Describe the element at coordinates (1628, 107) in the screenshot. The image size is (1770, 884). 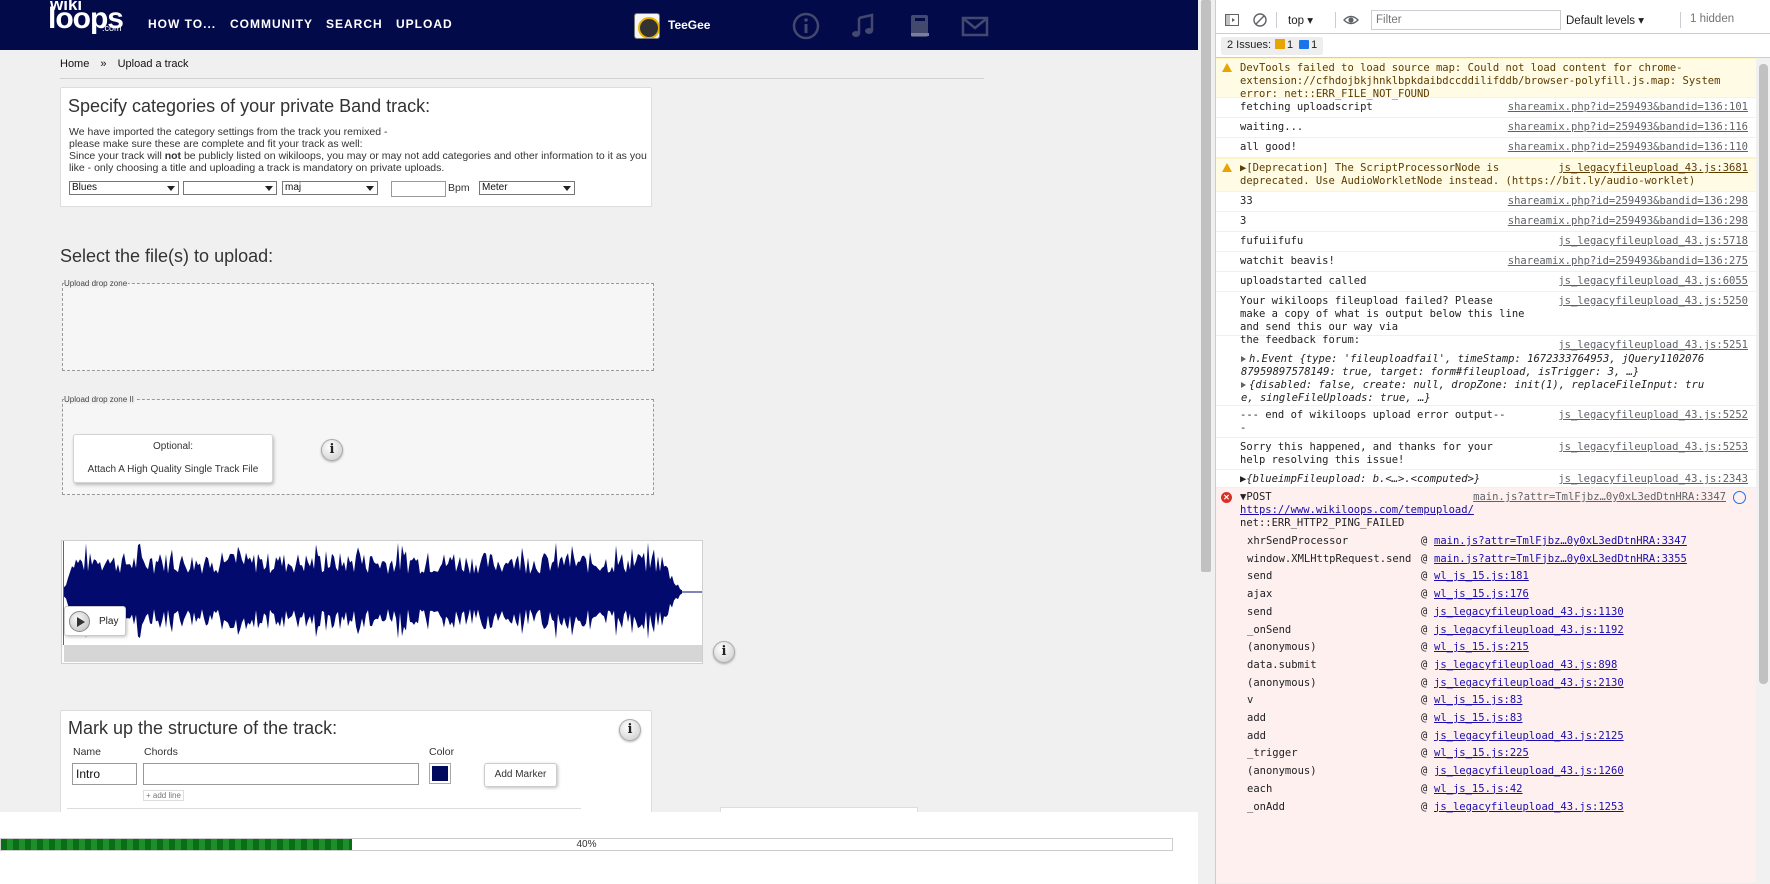
I see `source-link: shareamix.php?id=259493&bandid=136:101` at that location.